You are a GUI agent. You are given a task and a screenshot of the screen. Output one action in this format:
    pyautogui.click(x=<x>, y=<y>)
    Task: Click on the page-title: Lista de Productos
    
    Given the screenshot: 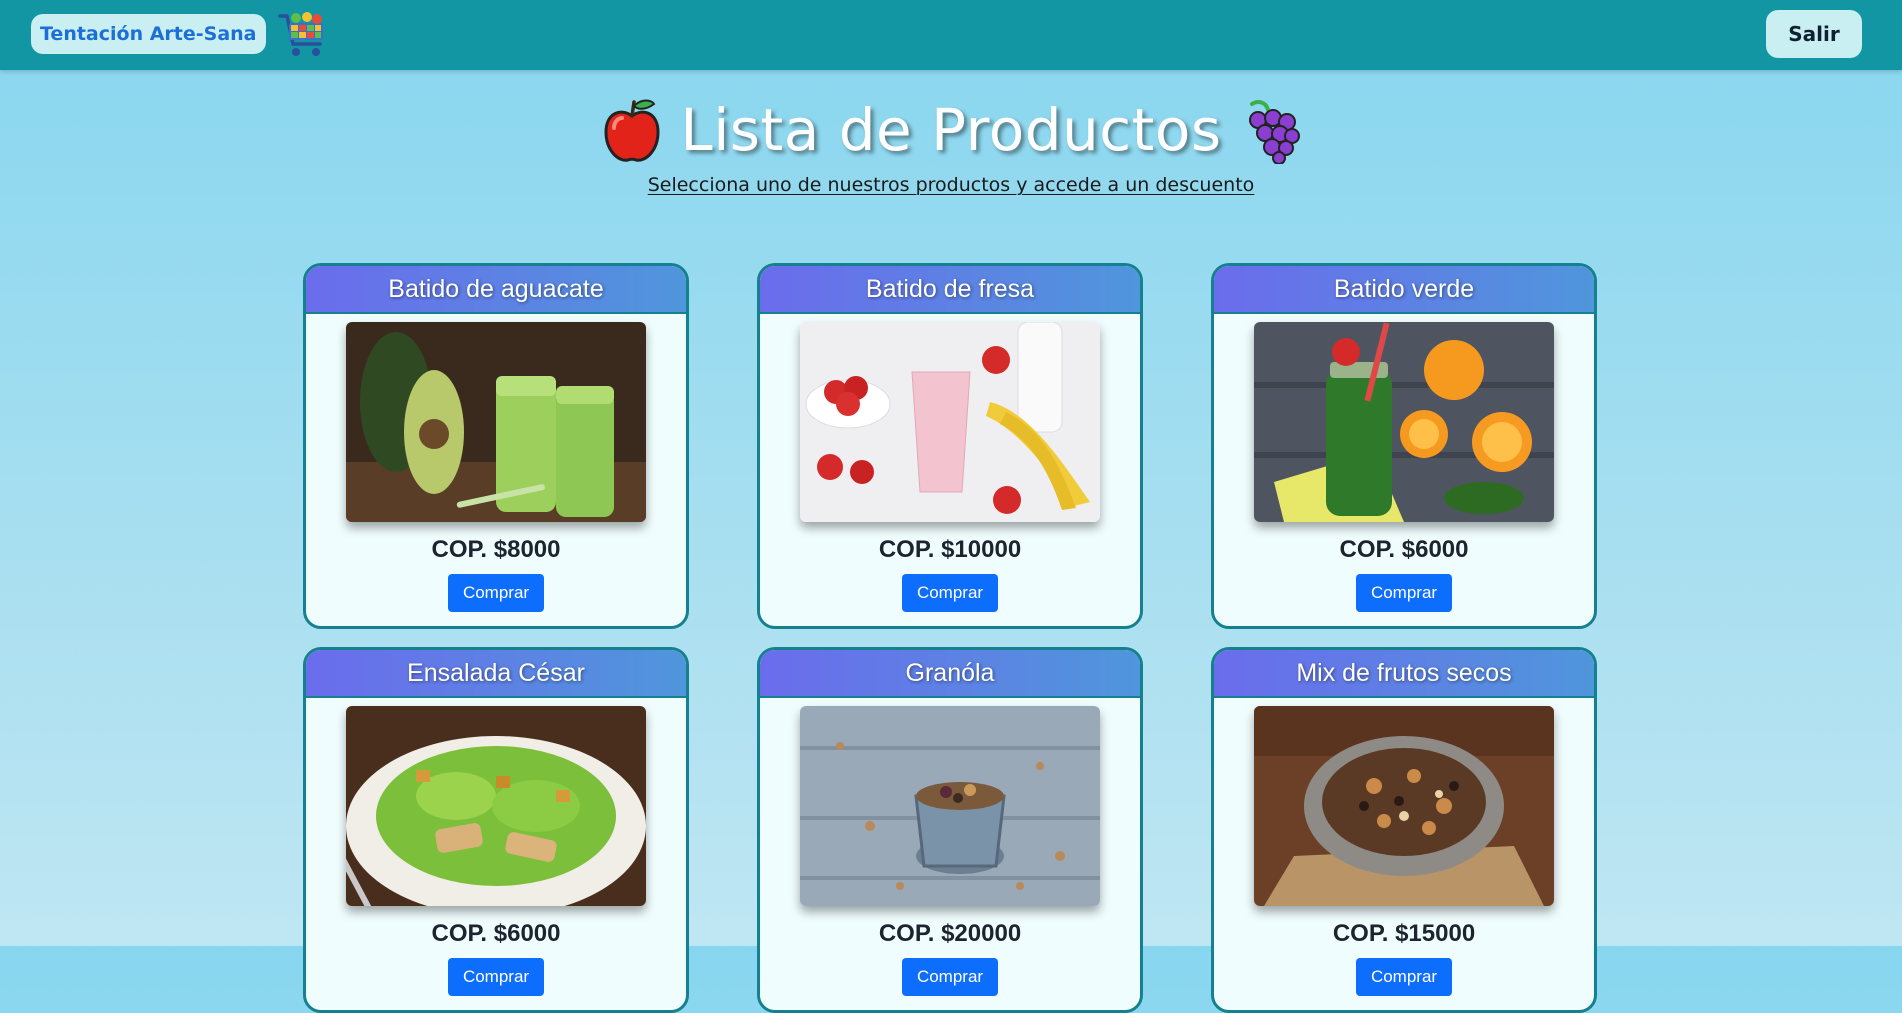 What is the action you would take?
    pyautogui.click(x=951, y=130)
    